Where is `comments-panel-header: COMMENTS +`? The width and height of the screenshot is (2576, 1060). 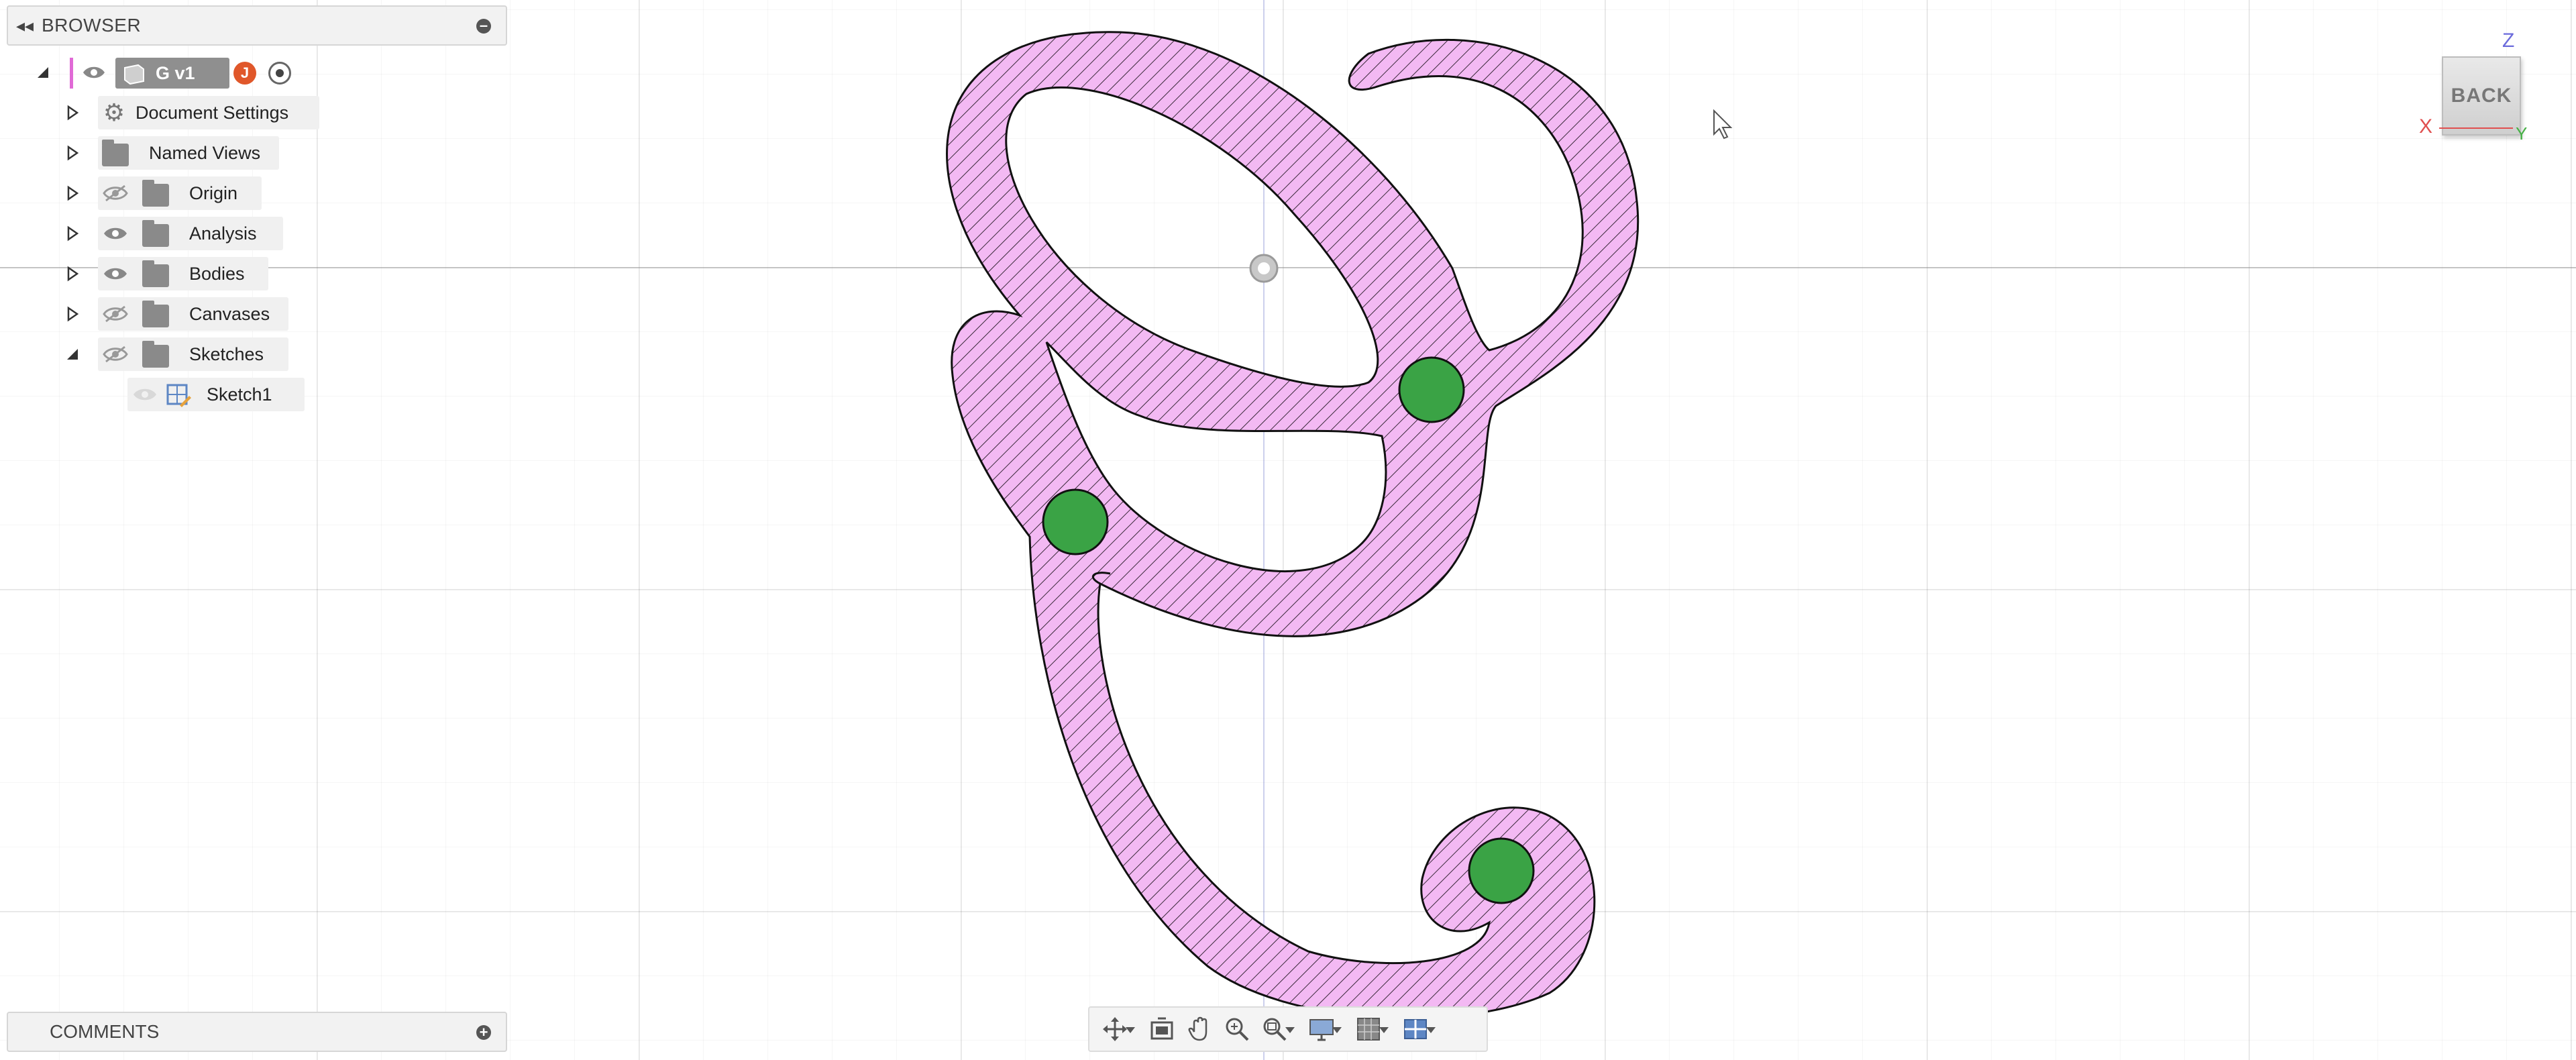 comments-panel-header: COMMENTS + is located at coordinates (257, 1032).